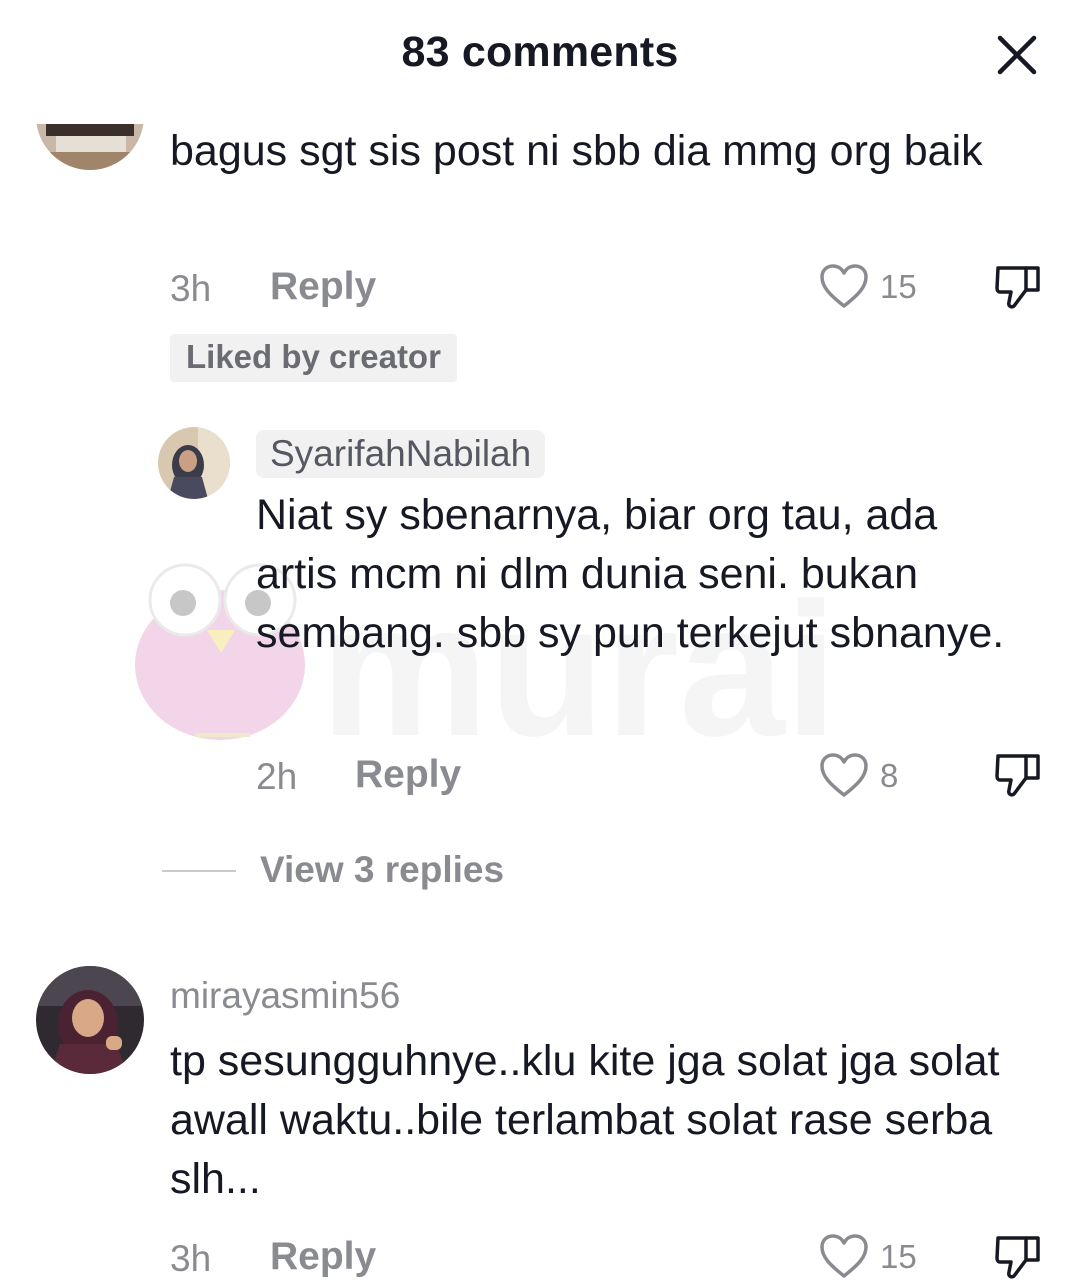  Describe the element at coordinates (285, 996) in the screenshot. I see `username: mirayasmin56` at that location.